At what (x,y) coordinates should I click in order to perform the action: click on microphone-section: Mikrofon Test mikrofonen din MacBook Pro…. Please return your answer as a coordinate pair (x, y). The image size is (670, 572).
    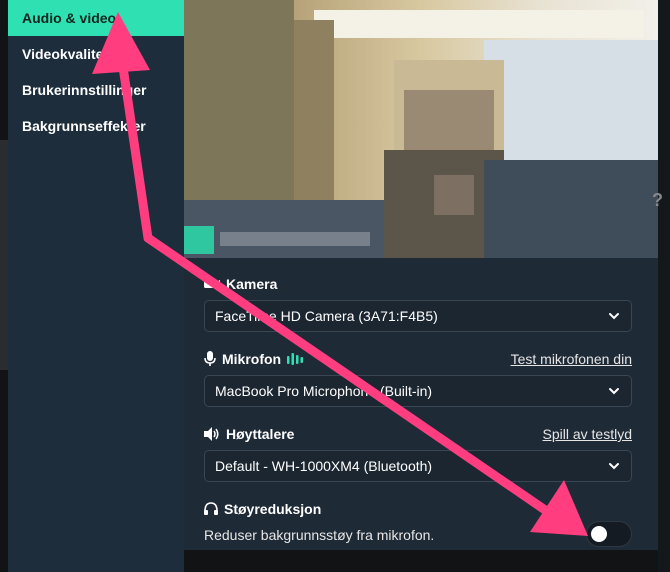
    Looking at the image, I should click on (418, 378).